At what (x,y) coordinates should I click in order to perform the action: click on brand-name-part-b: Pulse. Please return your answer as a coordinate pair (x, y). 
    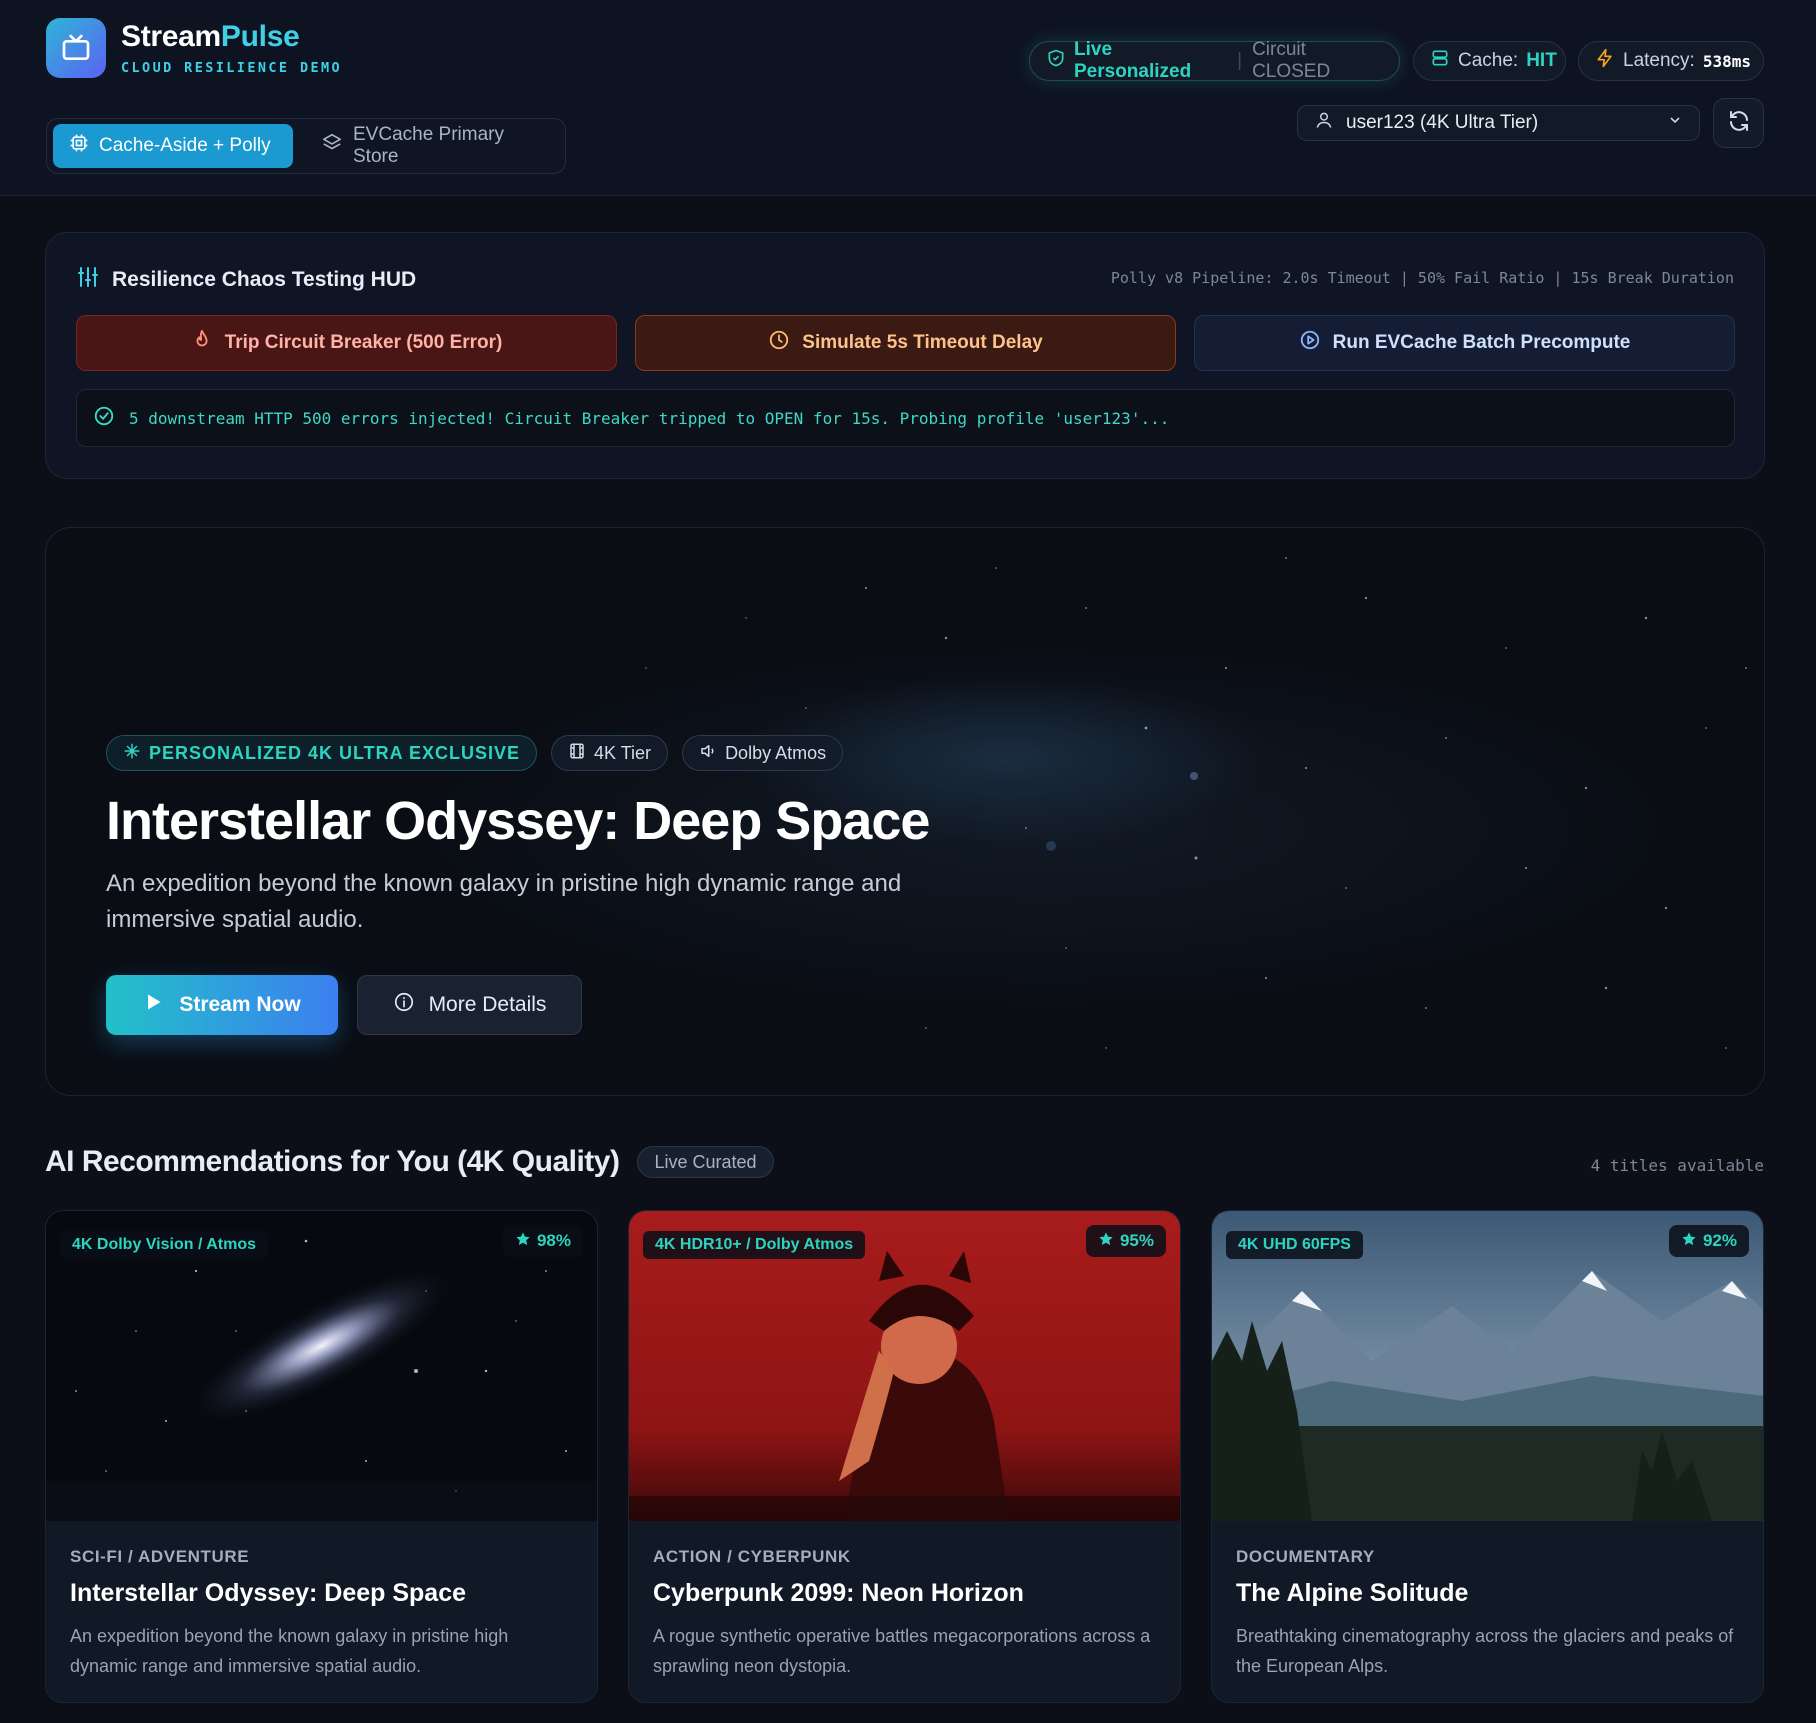
    Looking at the image, I should click on (260, 36).